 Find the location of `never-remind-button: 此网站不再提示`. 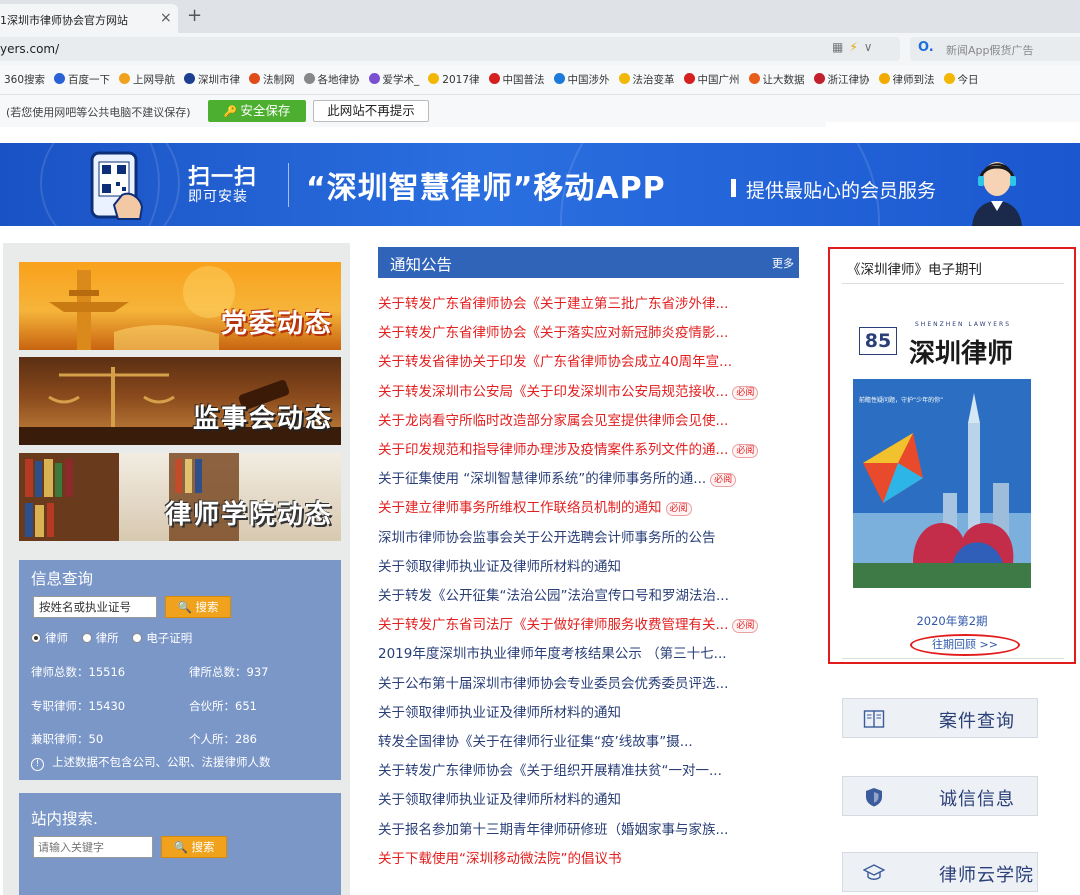

never-remind-button: 此网站不再提示 is located at coordinates (371, 111).